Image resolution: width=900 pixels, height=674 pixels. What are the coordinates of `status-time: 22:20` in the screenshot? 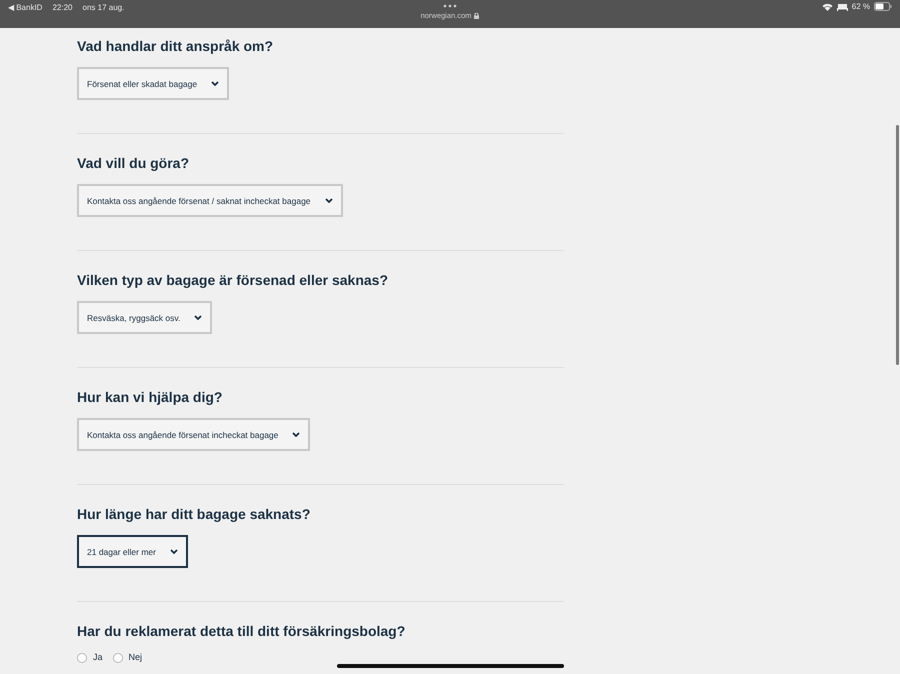 It's located at (62, 7).